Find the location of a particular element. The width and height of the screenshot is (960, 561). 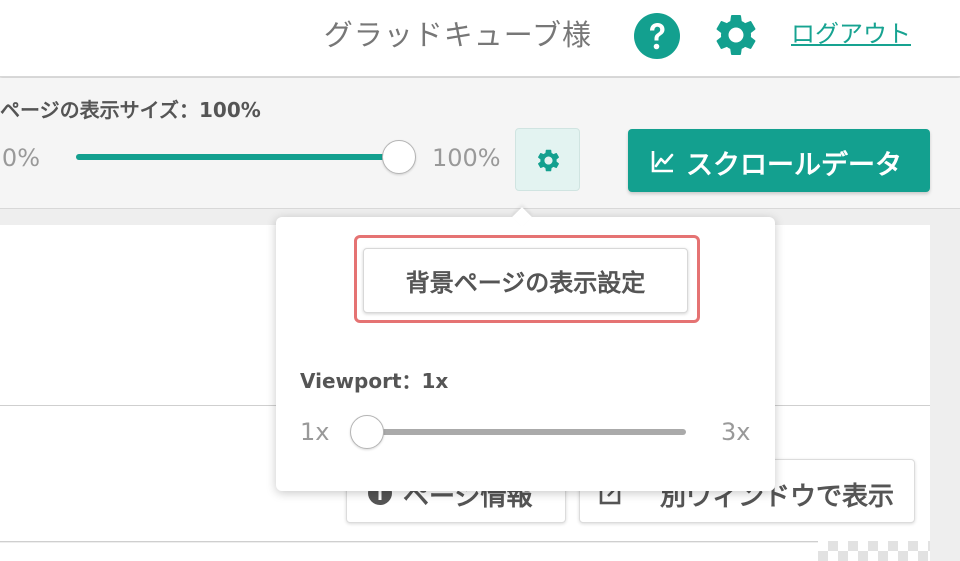

background-page-settings-button: 背景ページの表示設定 is located at coordinates (525, 280).